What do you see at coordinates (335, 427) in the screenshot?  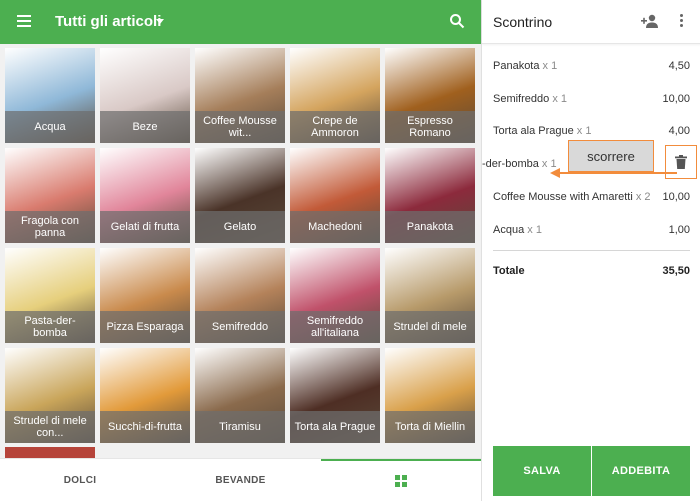 I see `product-label: Torta ala Prague` at bounding box center [335, 427].